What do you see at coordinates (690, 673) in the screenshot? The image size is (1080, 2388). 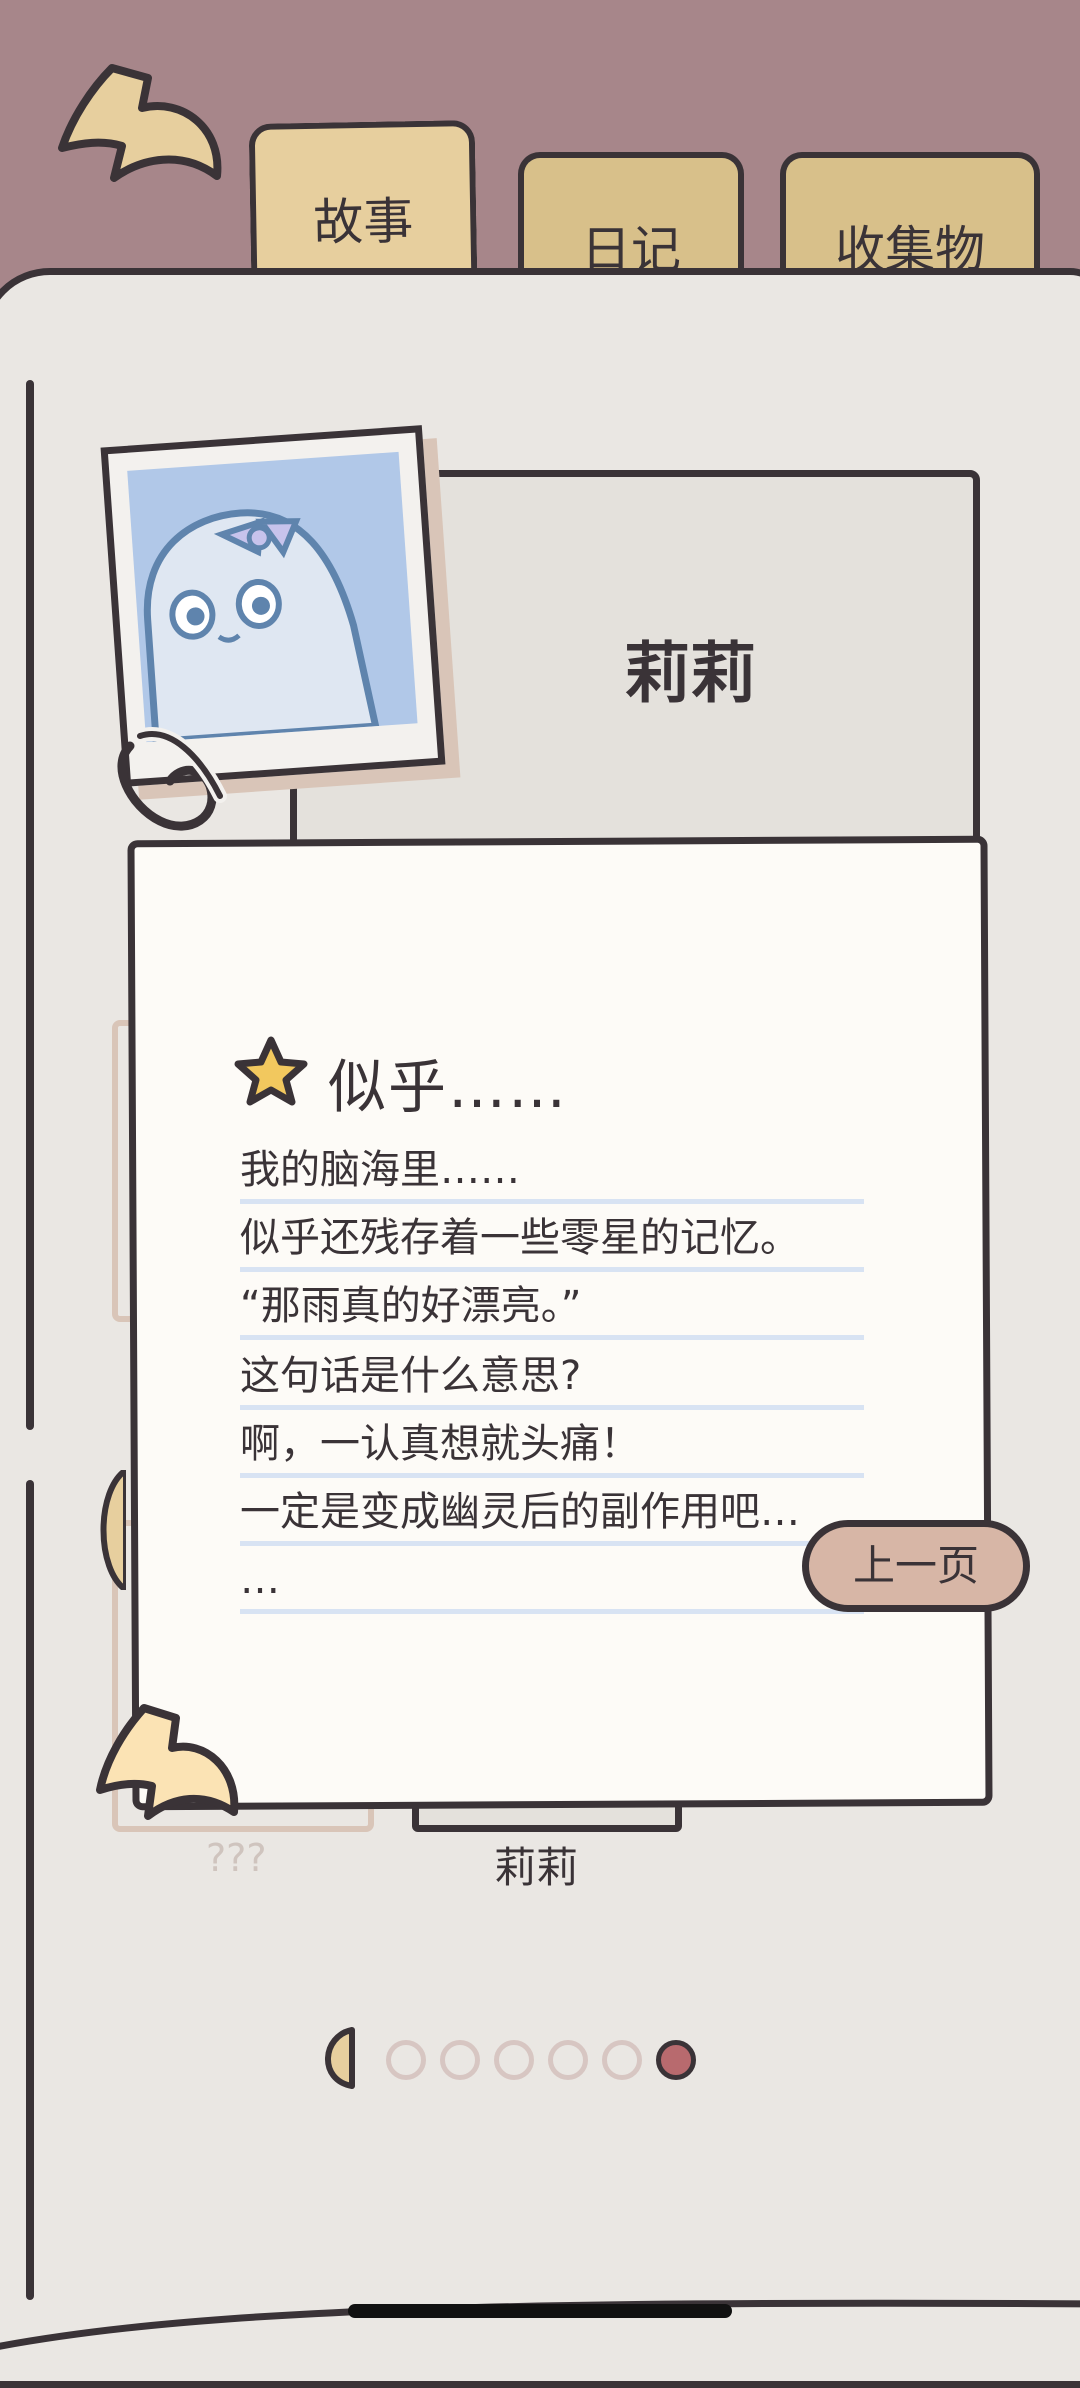 I see `character-name: 莉莉` at bounding box center [690, 673].